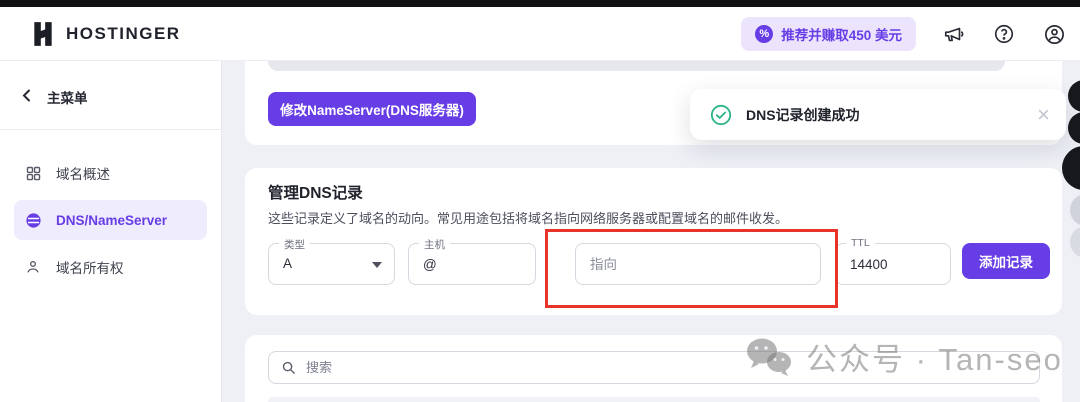 This screenshot has width=1080, height=402. Describe the element at coordinates (636, 66) in the screenshot. I see `truncated-section-bar` at that location.